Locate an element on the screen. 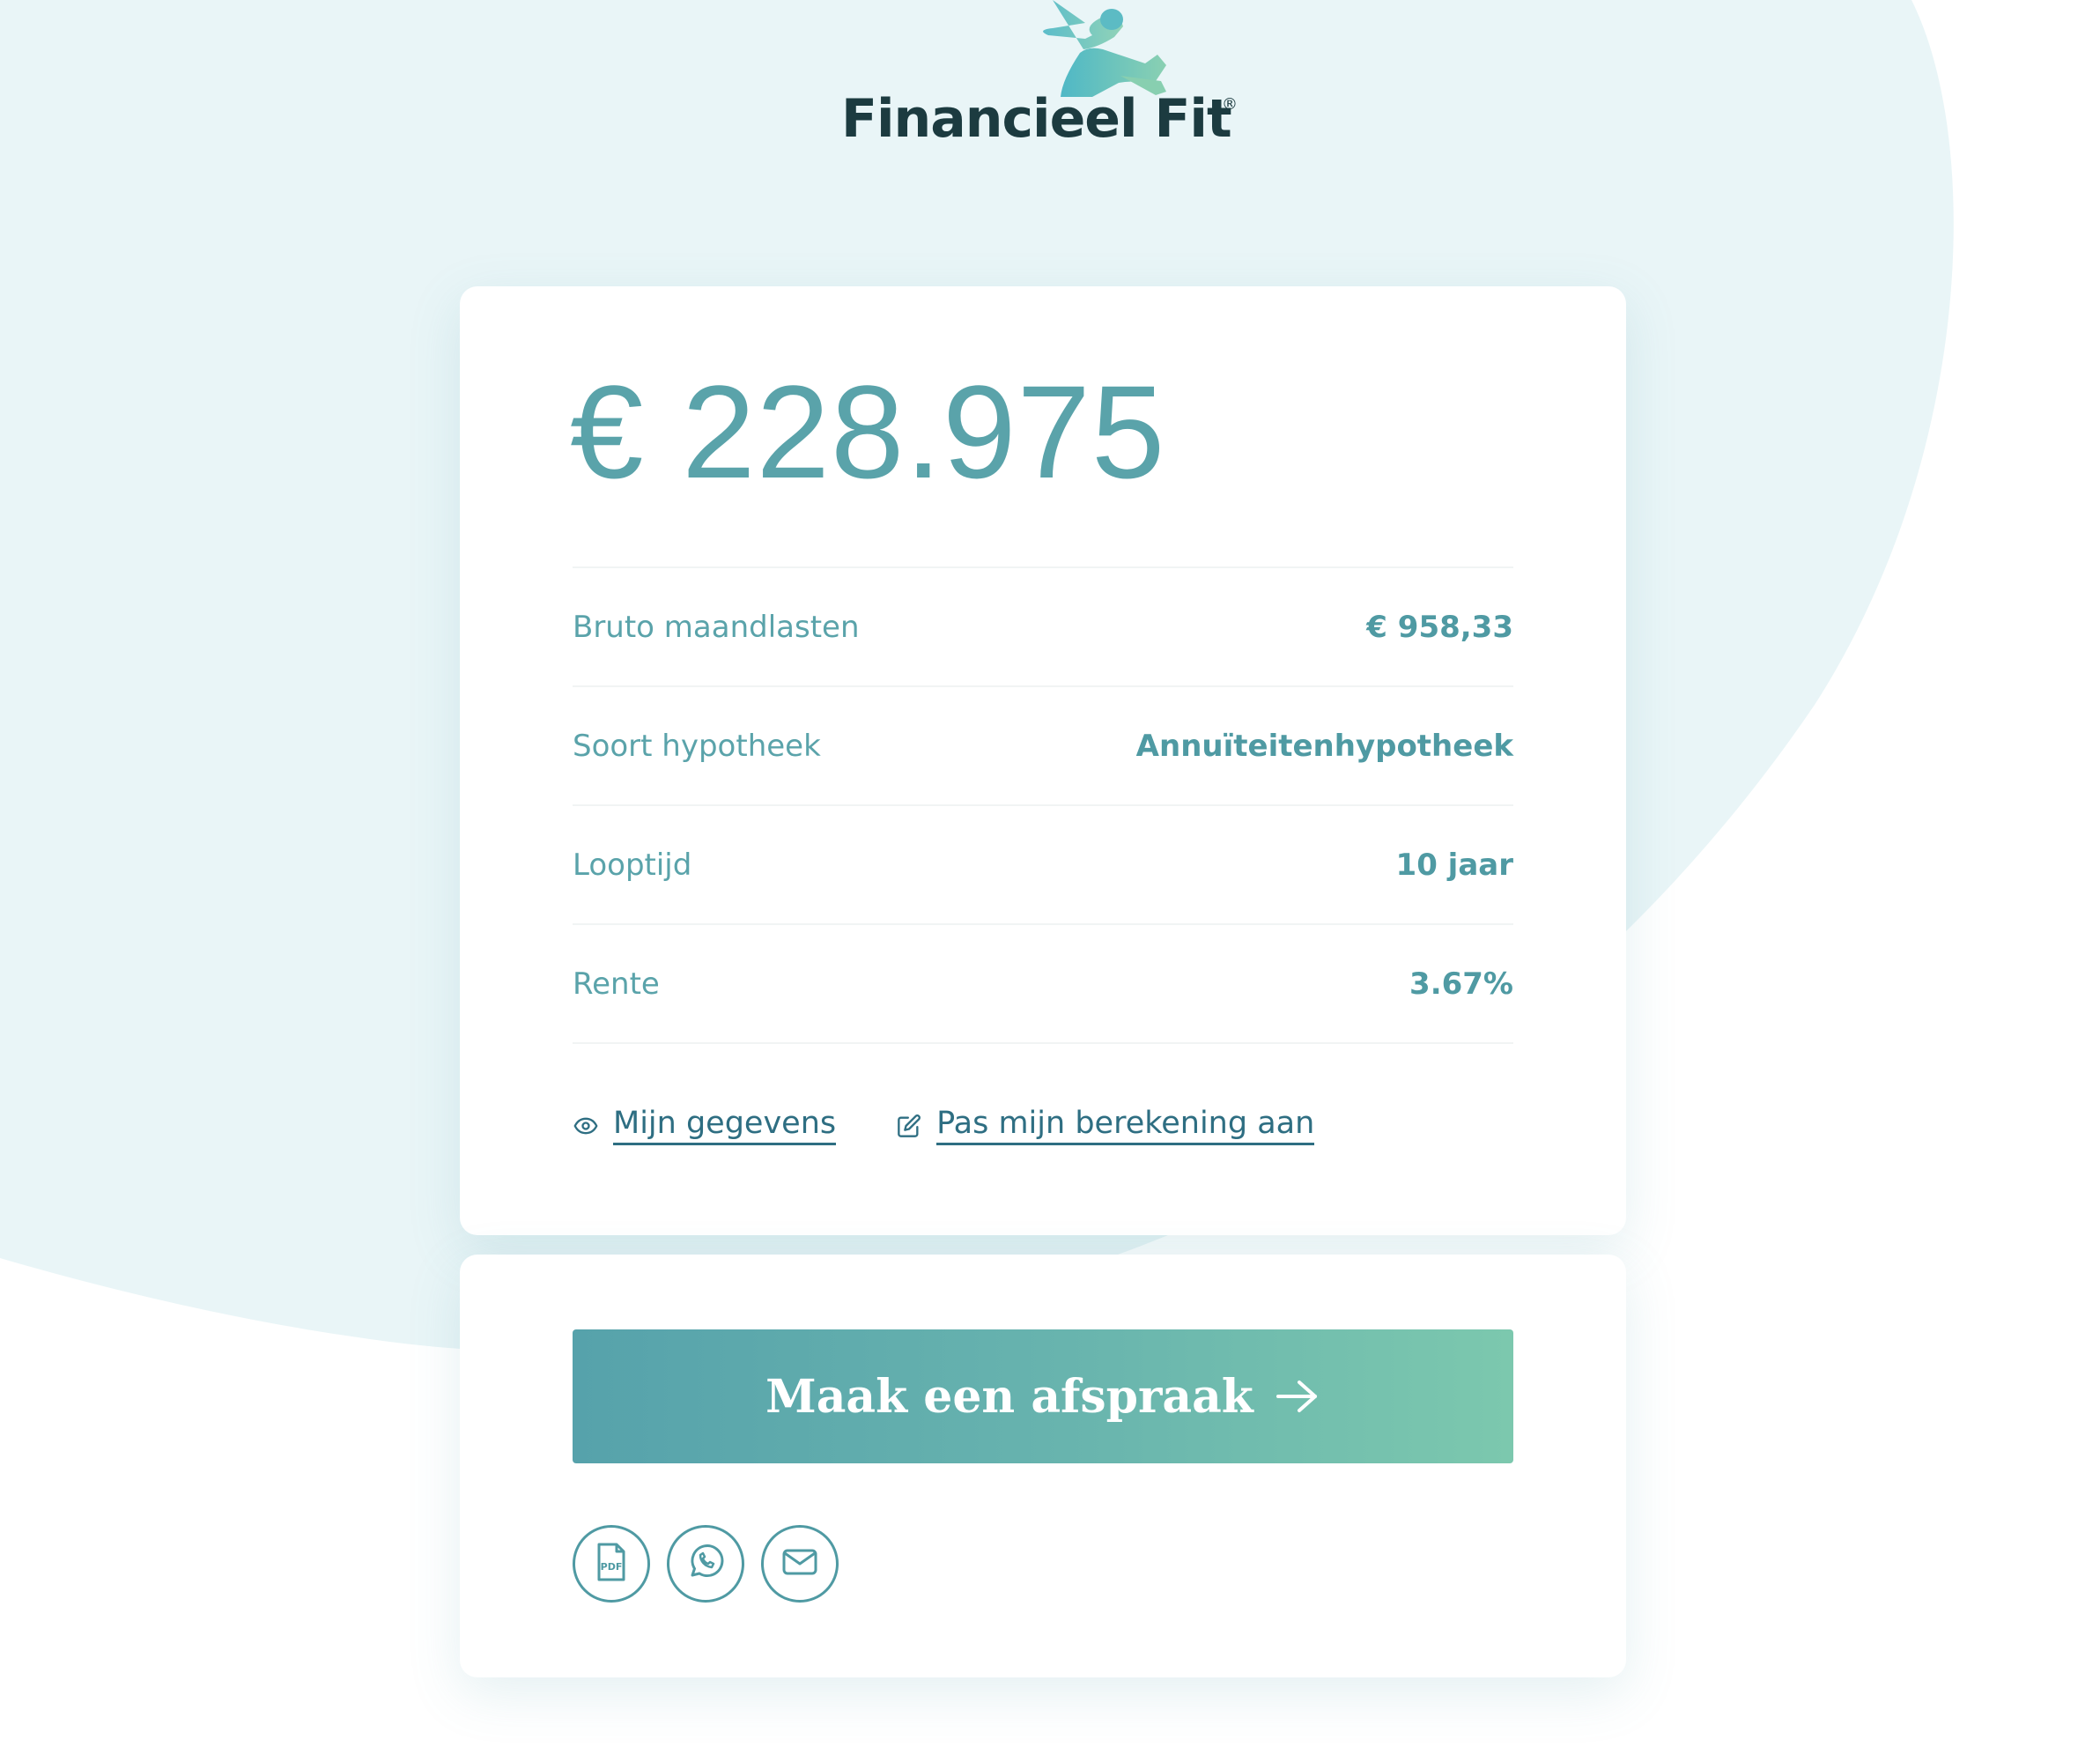  my-details-label: Mijn gegevens is located at coordinates (725, 1125).